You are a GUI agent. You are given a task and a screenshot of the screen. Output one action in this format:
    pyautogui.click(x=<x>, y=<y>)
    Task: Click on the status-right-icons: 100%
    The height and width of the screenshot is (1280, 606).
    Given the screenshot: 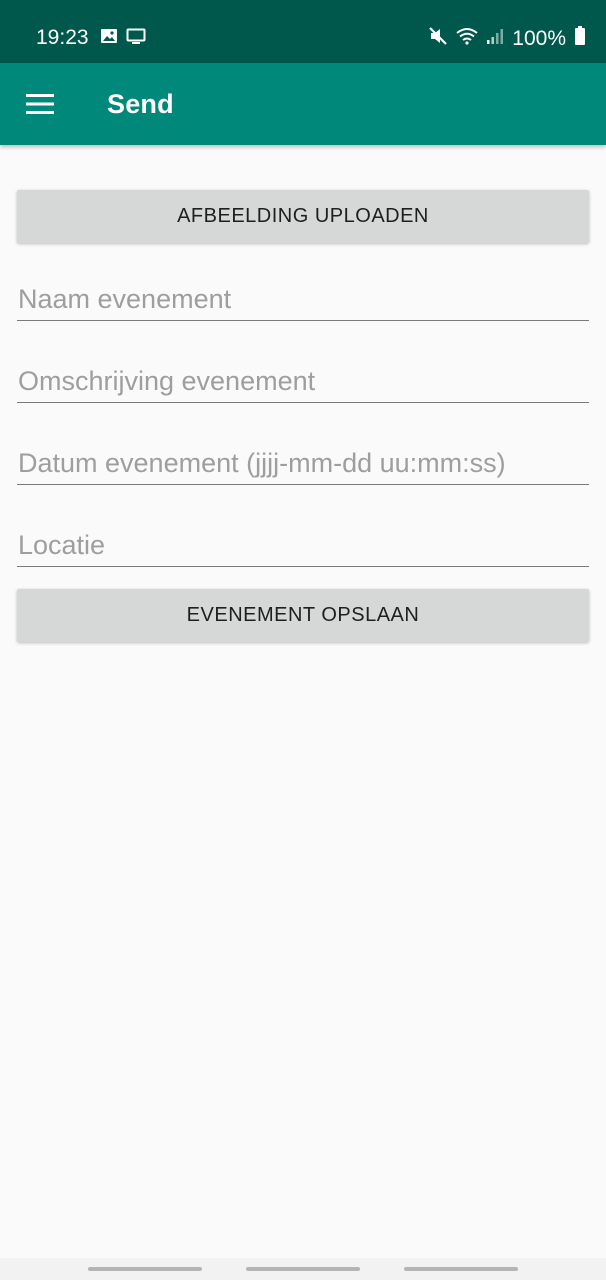 What is the action you would take?
    pyautogui.click(x=507, y=39)
    